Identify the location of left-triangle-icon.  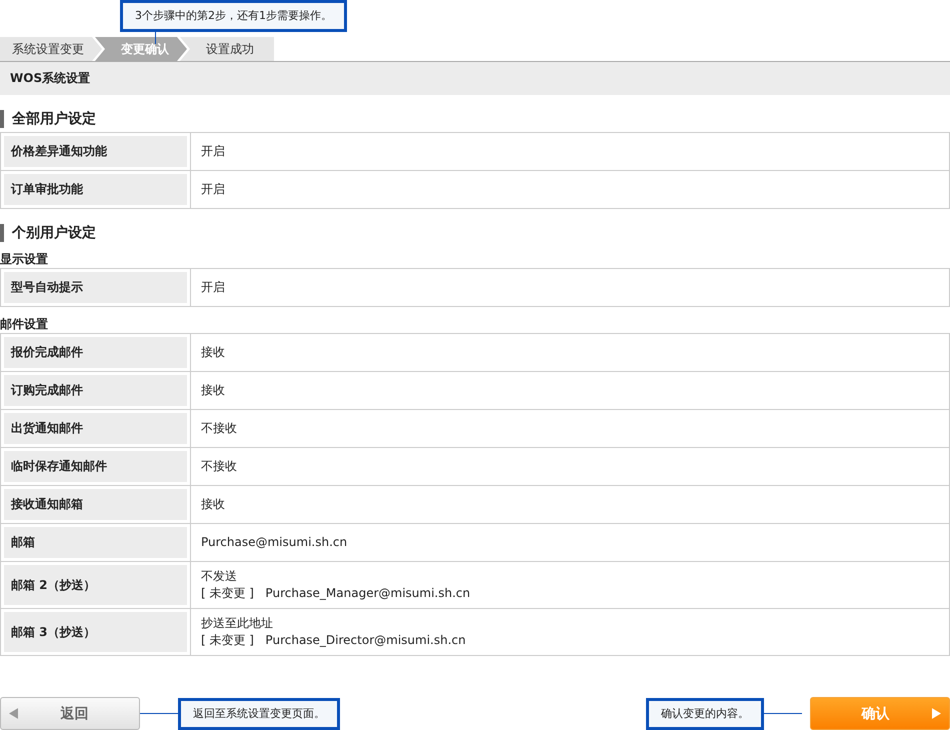
(13, 713).